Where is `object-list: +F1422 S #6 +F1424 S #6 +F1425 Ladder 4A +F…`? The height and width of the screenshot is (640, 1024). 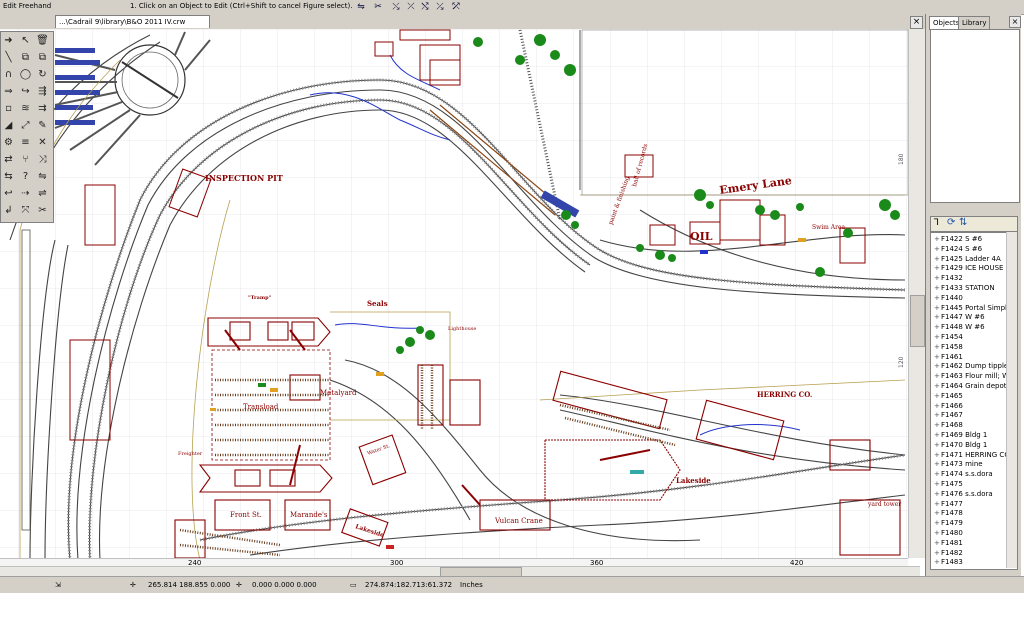 object-list: +F1422 S #6 +F1424 S #6 +F1425 Ladder 4A +F… is located at coordinates (974, 401).